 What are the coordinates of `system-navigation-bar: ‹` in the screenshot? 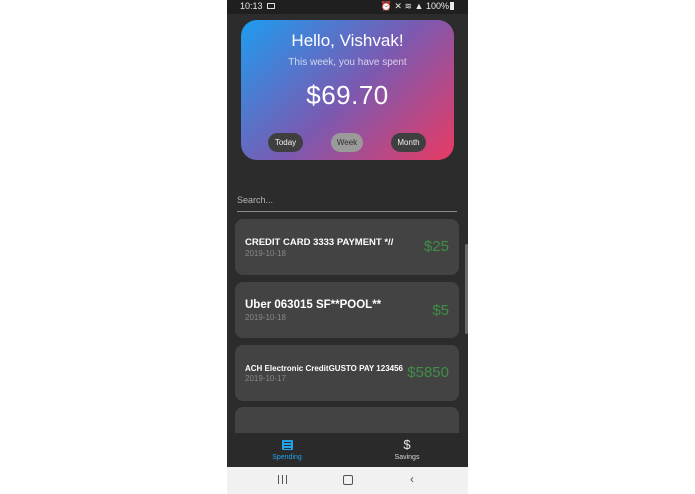 It's located at (347, 480).